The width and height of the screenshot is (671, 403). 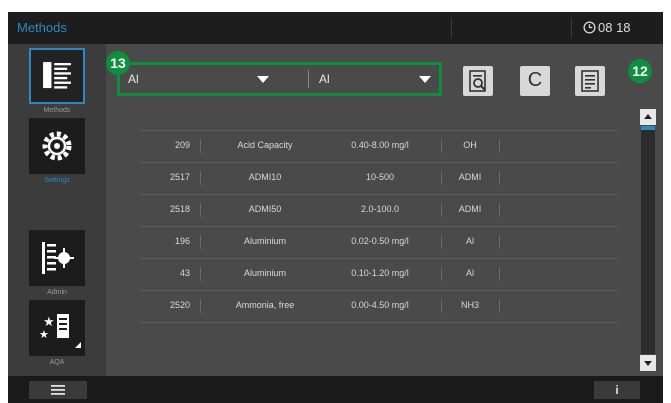 I want to click on table-row: 2518 ADMI50 2.0-100.0 ADMI, so click(x=379, y=211).